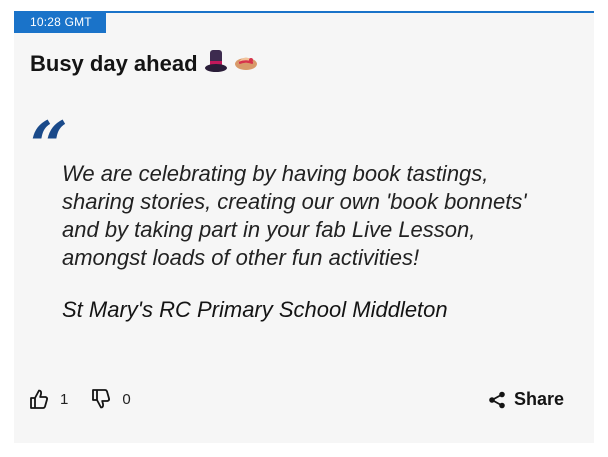 The width and height of the screenshot is (608, 457). I want to click on post-title: Busy day ahead, so click(144, 64).